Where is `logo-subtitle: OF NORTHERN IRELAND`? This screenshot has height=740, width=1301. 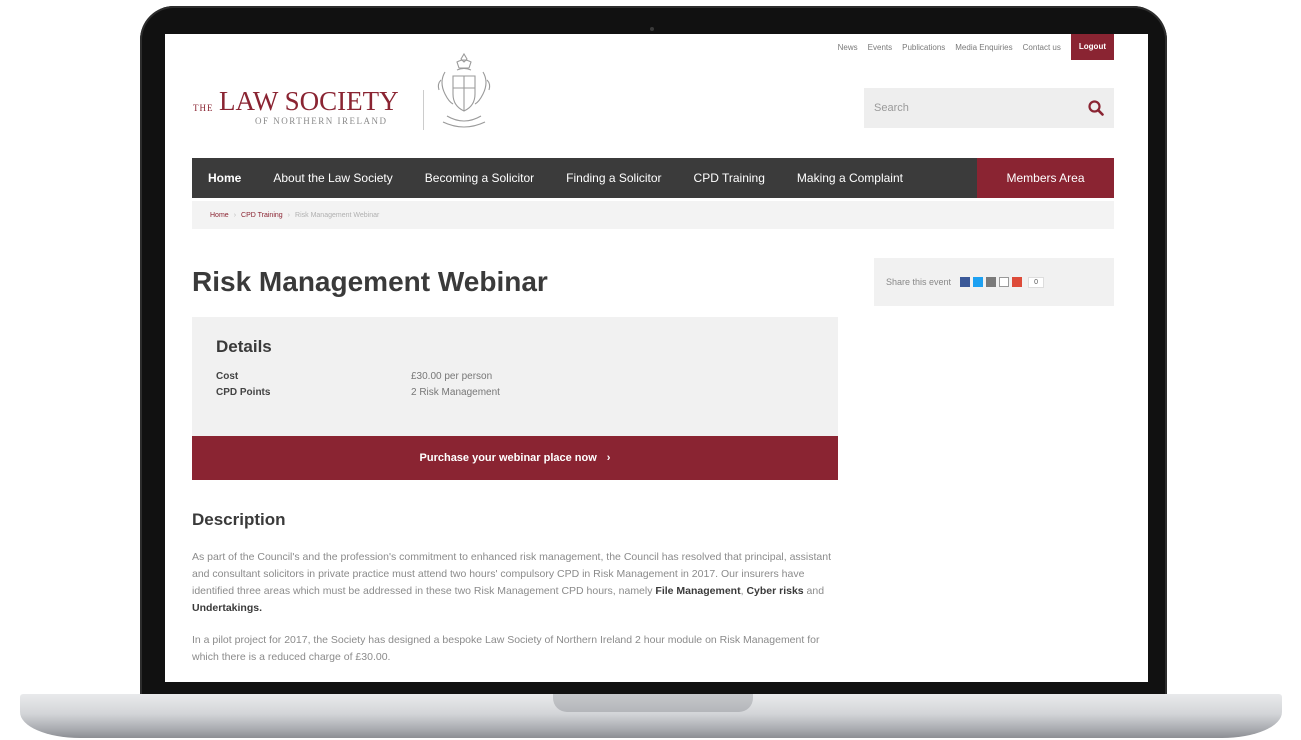 logo-subtitle: OF NORTHERN IRELAND is located at coordinates (321, 121).